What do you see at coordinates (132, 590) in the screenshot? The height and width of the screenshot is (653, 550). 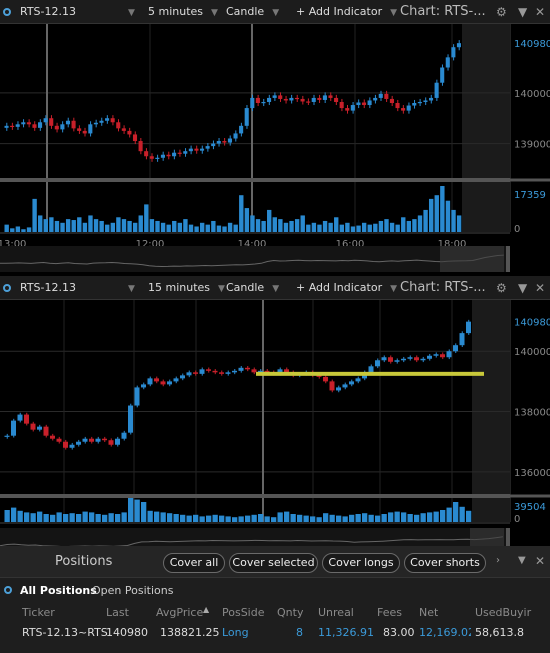 I see `tab-open-positions: Open Positions` at bounding box center [132, 590].